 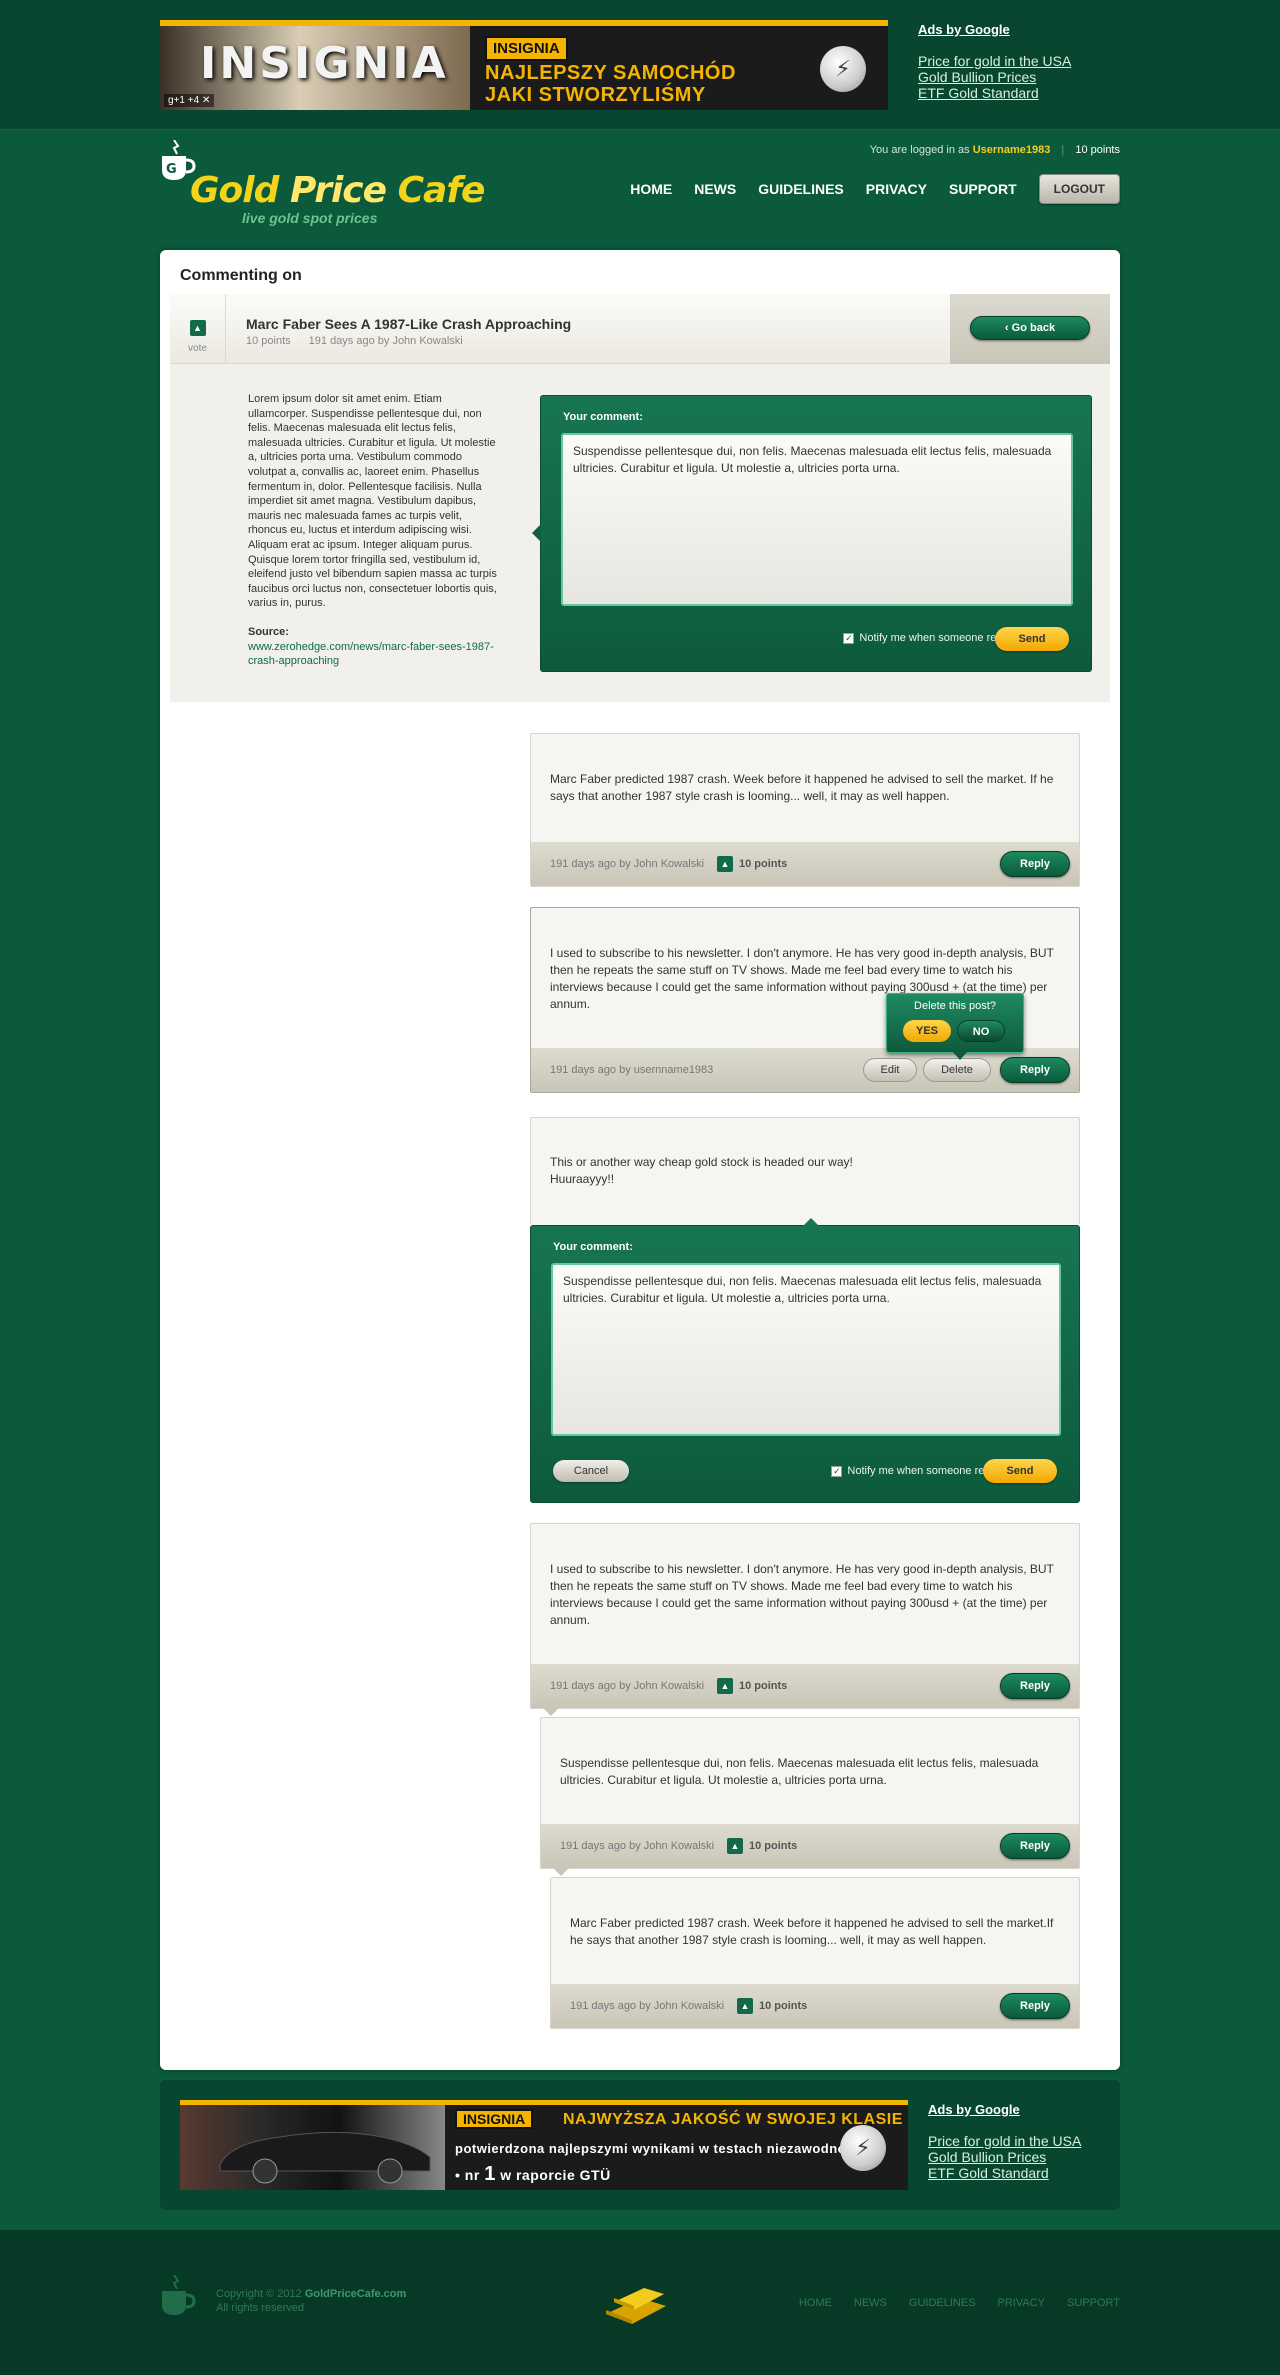 What do you see at coordinates (983, 189) in the screenshot?
I see `nav-support: SUPPORT` at bounding box center [983, 189].